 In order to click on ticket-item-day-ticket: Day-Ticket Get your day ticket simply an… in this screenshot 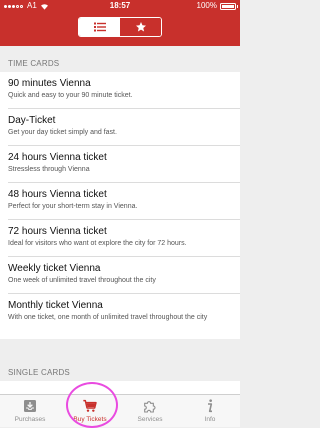, I will do `click(120, 127)`.